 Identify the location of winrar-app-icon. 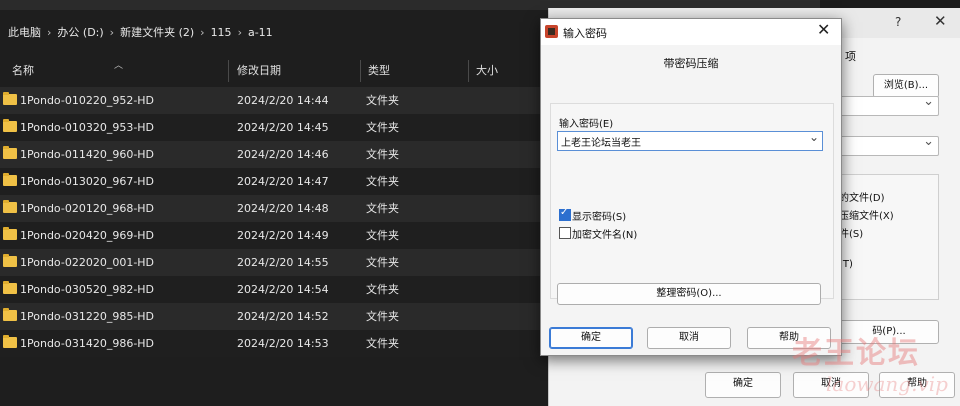
(551, 31).